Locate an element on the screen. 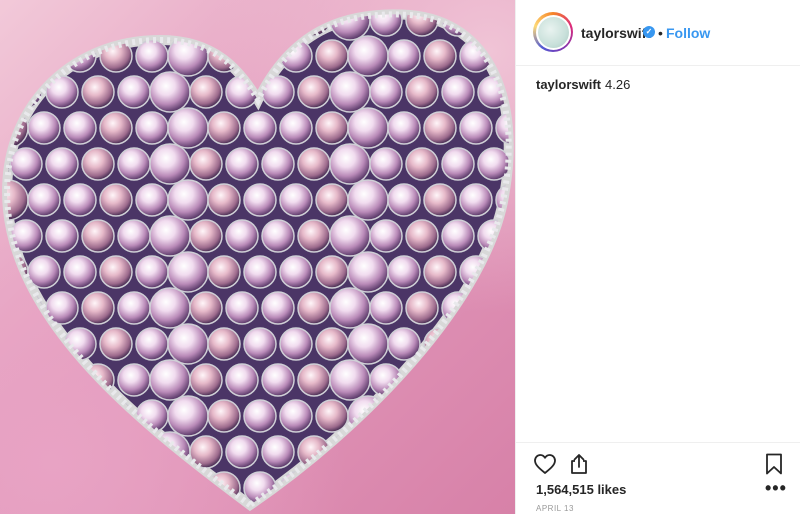 This screenshot has width=800, height=514. post-date: APRIL 13 is located at coordinates (555, 508).